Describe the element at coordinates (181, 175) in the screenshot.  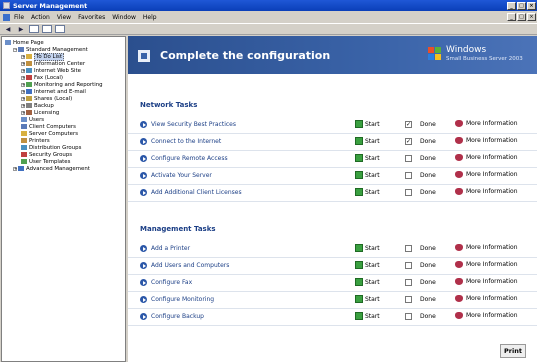
I see `task-link: Activate Your Server` at that location.